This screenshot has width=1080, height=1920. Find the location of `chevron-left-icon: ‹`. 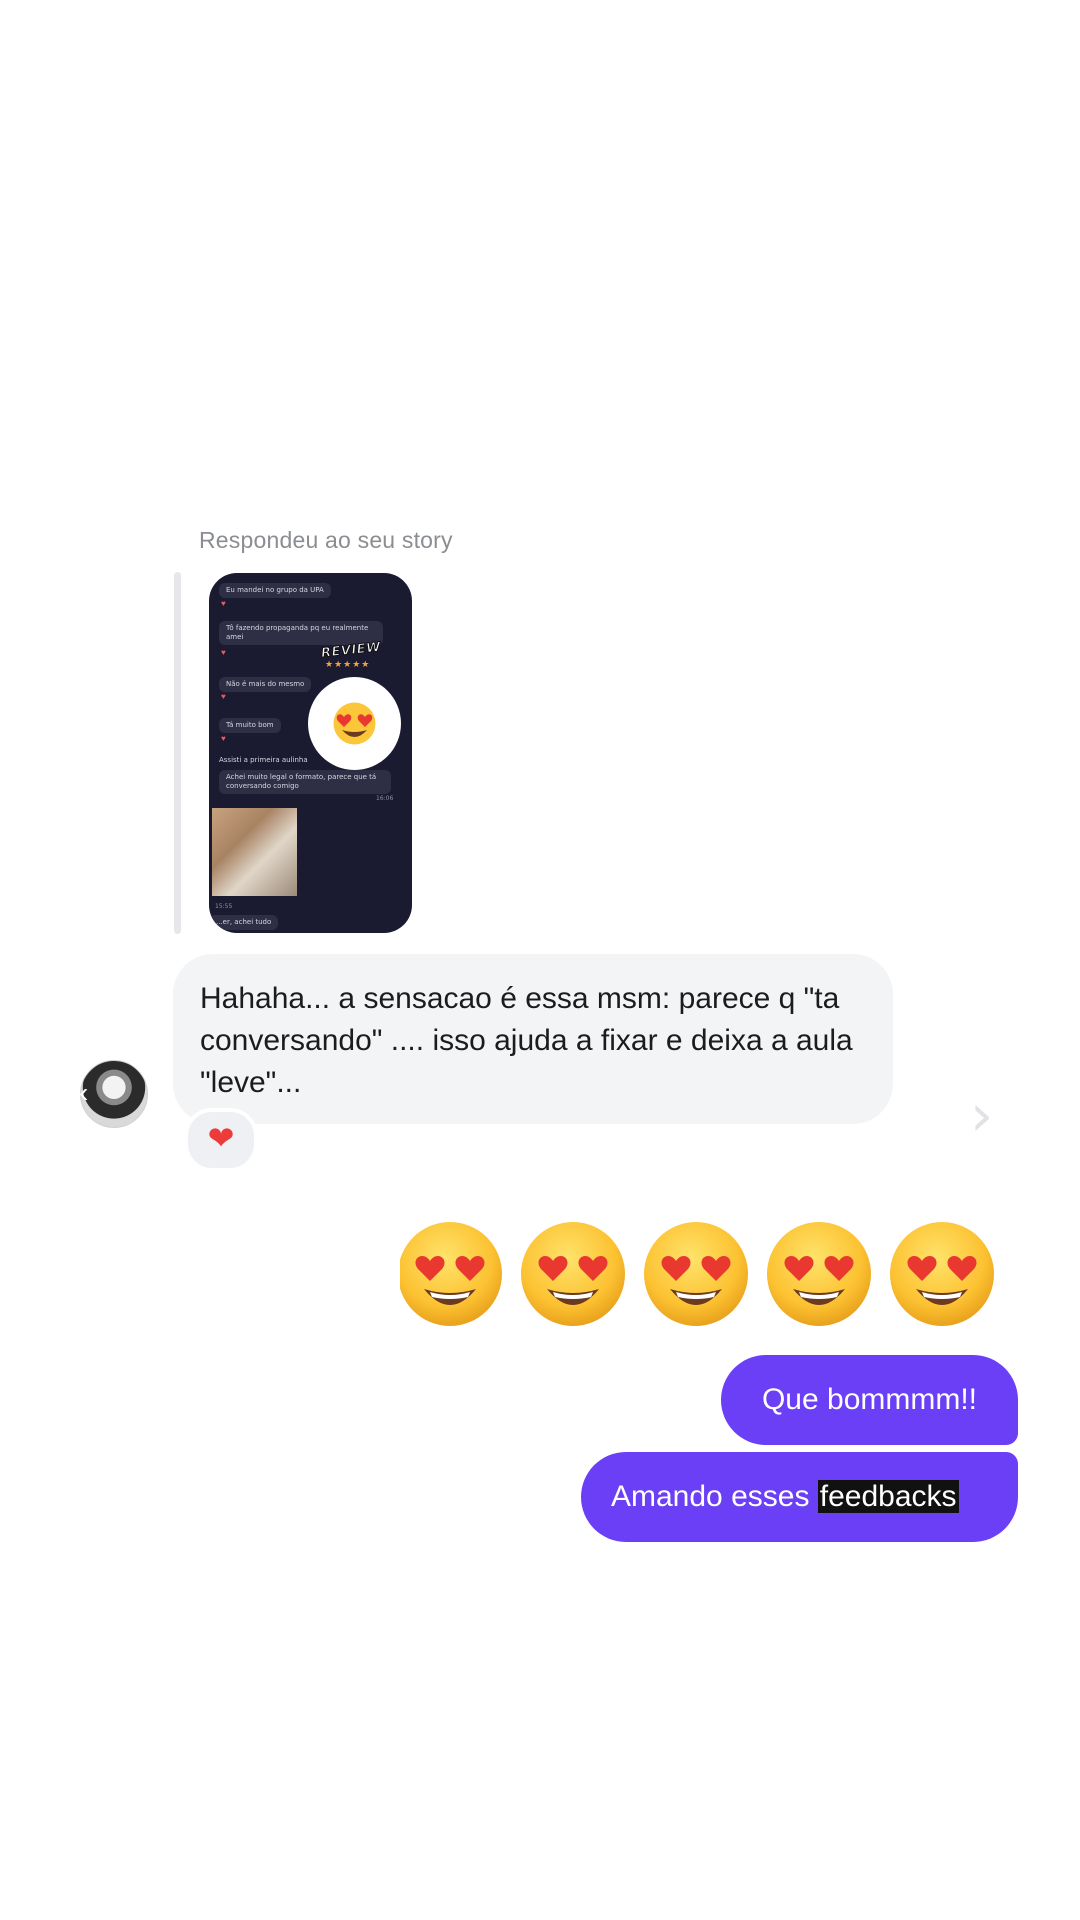

chevron-left-icon: ‹ is located at coordinates (83, 1093).